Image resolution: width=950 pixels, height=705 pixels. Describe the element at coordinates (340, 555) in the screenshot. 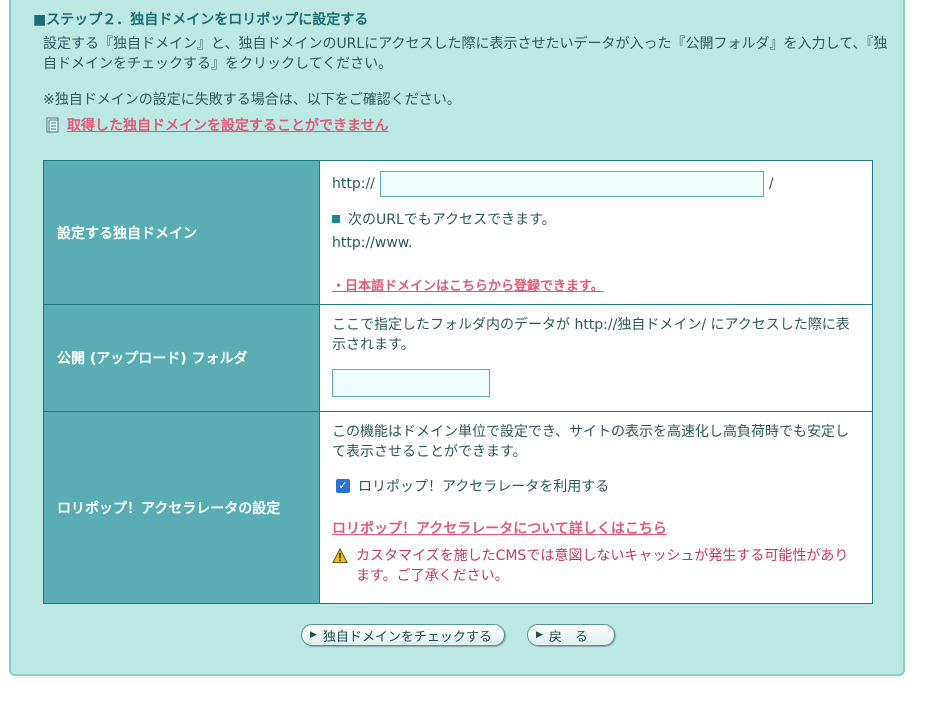

I see `warning-triangle-icon` at that location.